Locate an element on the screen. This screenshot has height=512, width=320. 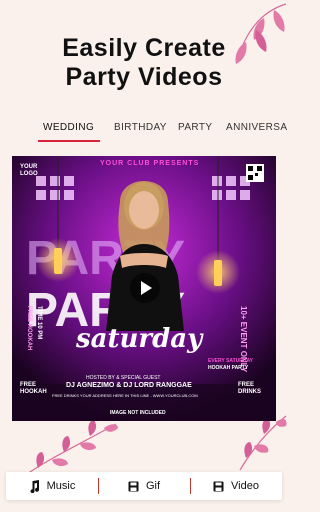
music-button: Music is located at coordinates (52, 486).